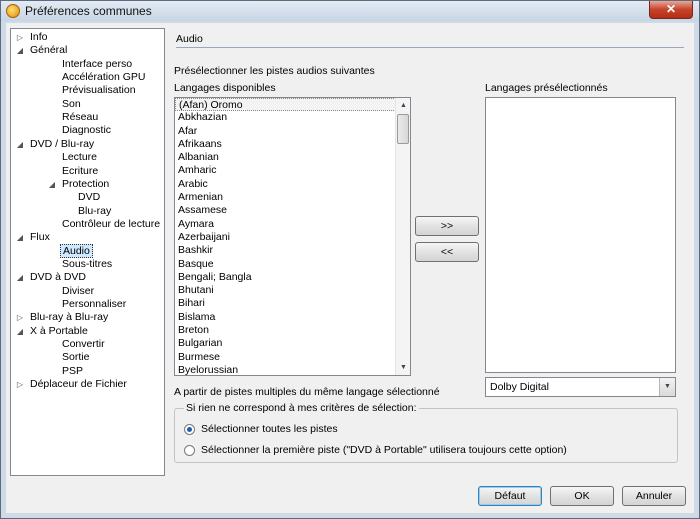 The image size is (700, 519). I want to click on tree-item: ▷ Blu-ray à Blu-ray, so click(63, 317).